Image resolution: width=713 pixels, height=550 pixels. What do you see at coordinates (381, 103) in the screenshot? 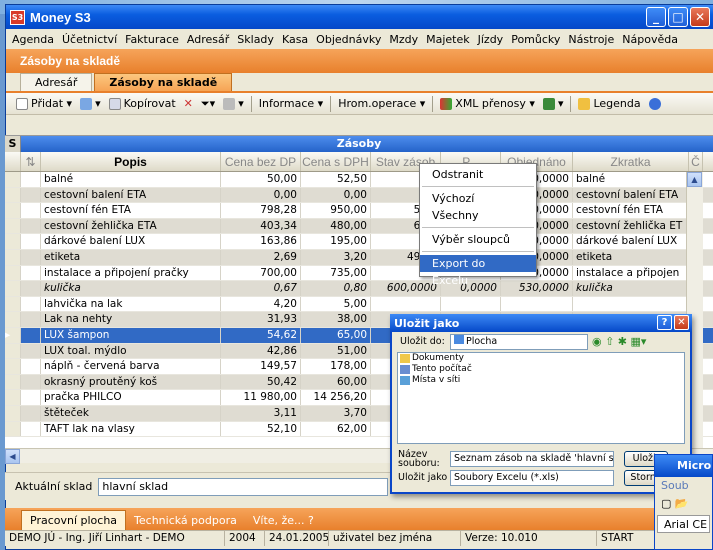
I see `bulk-button: Hrom.operace ▾` at bounding box center [381, 103].